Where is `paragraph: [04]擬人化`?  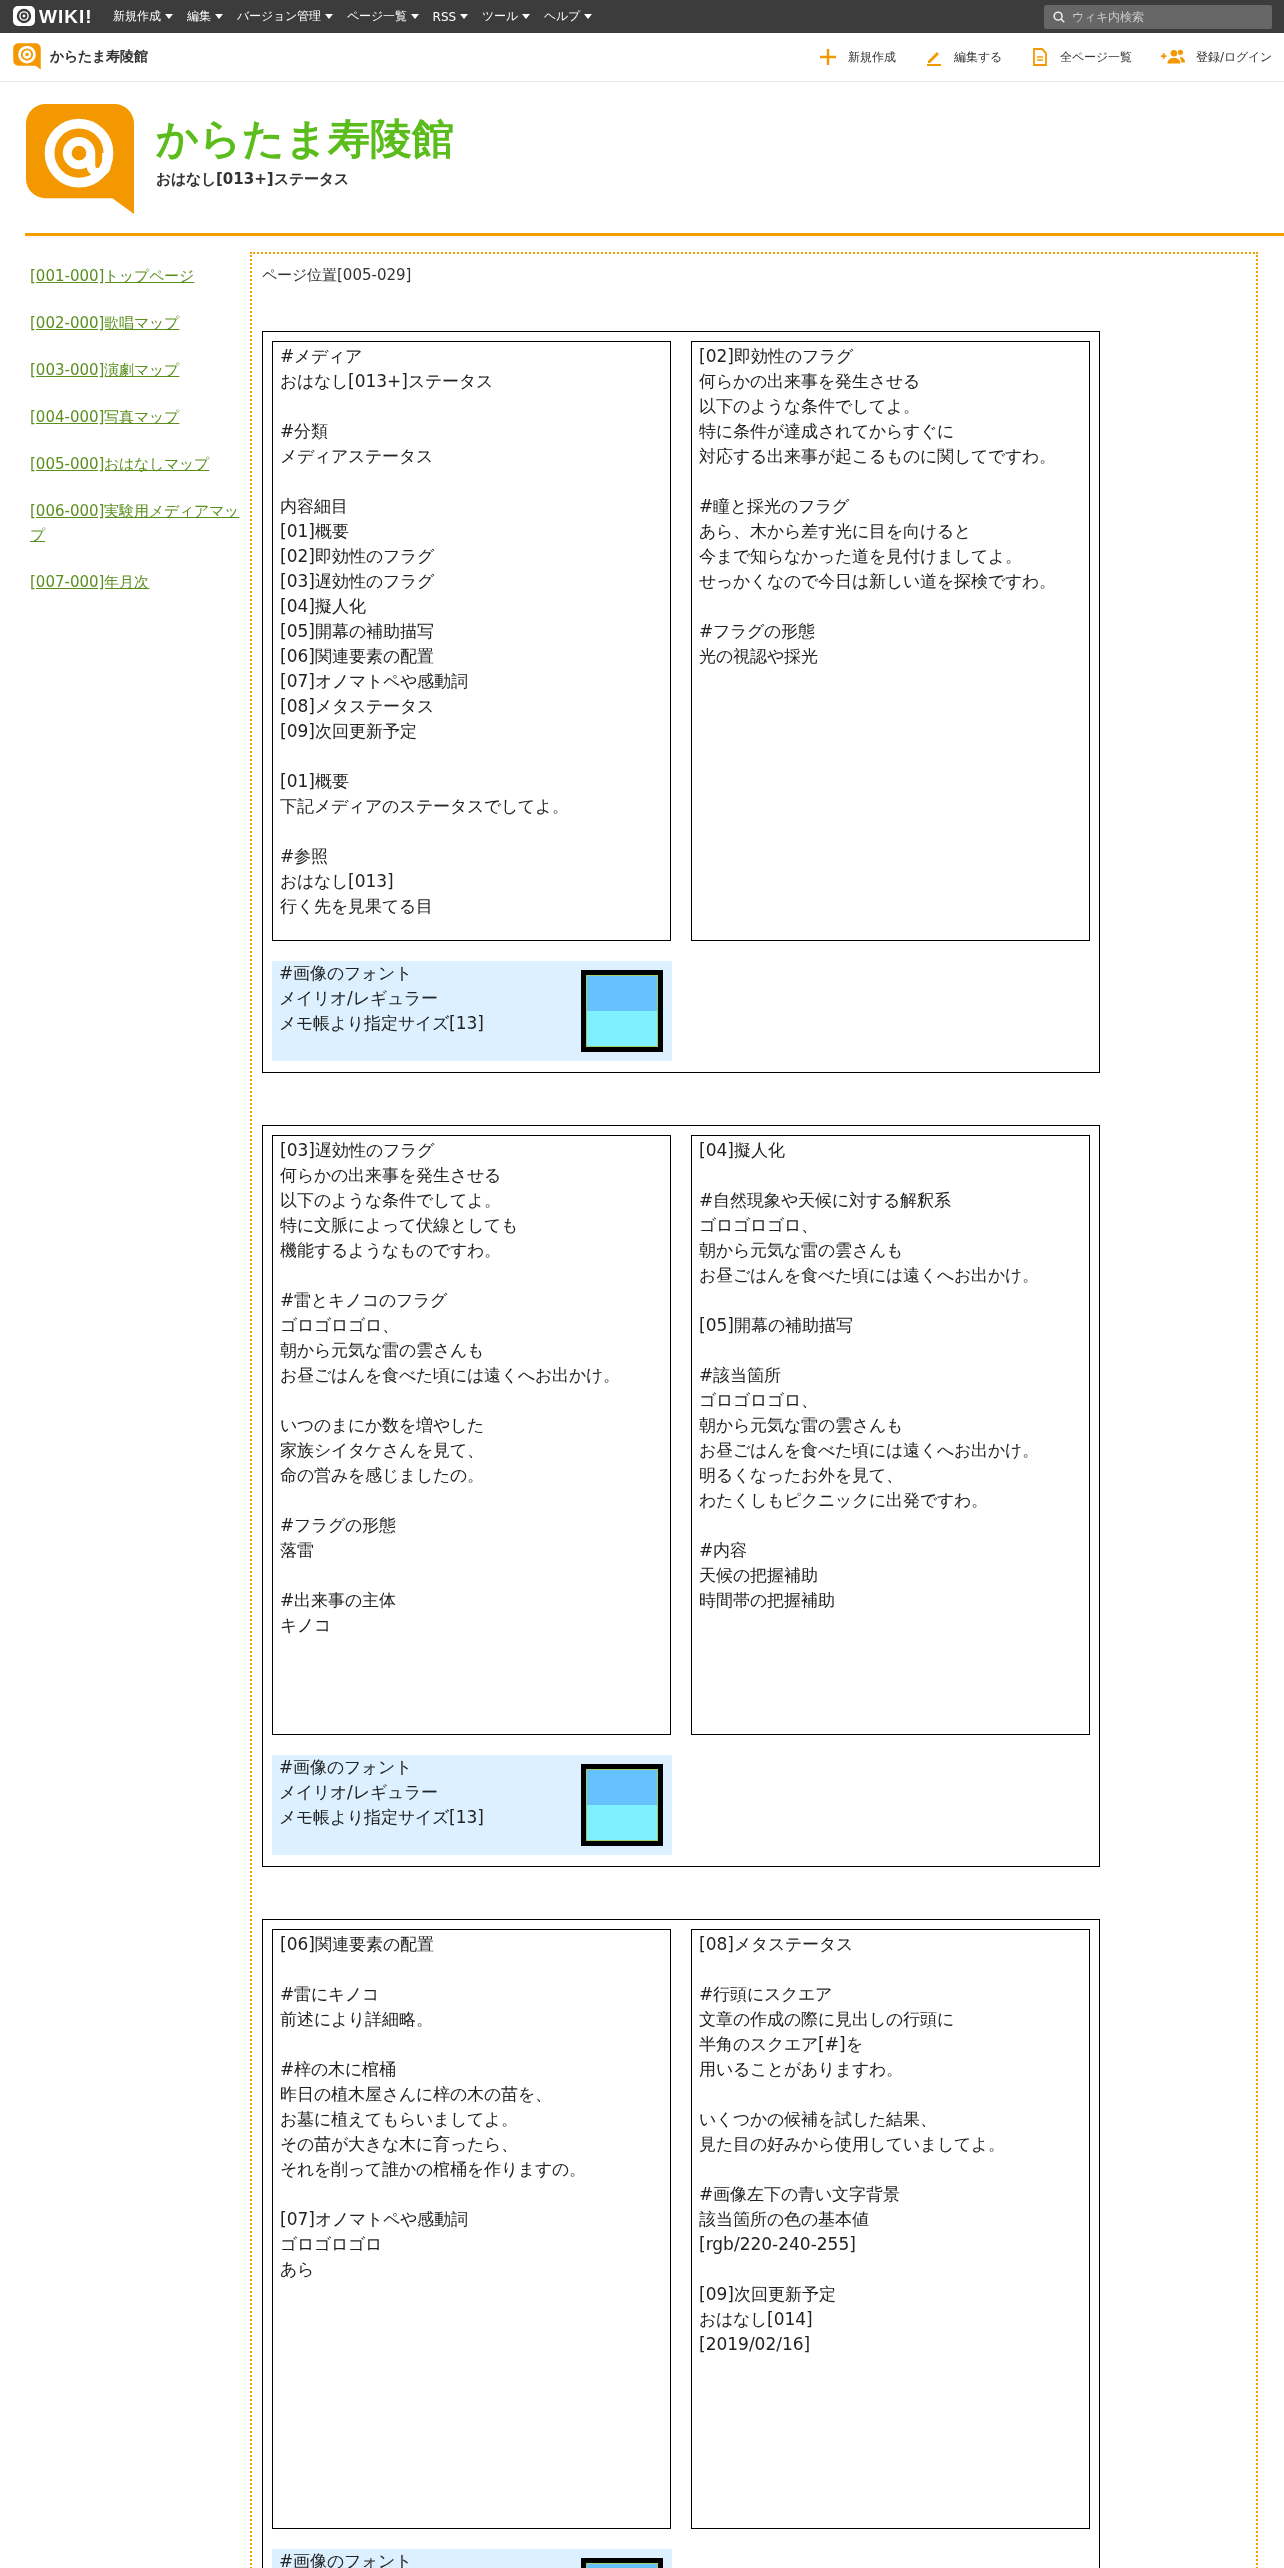
paragraph: [04]擬人化 is located at coordinates (742, 1150).